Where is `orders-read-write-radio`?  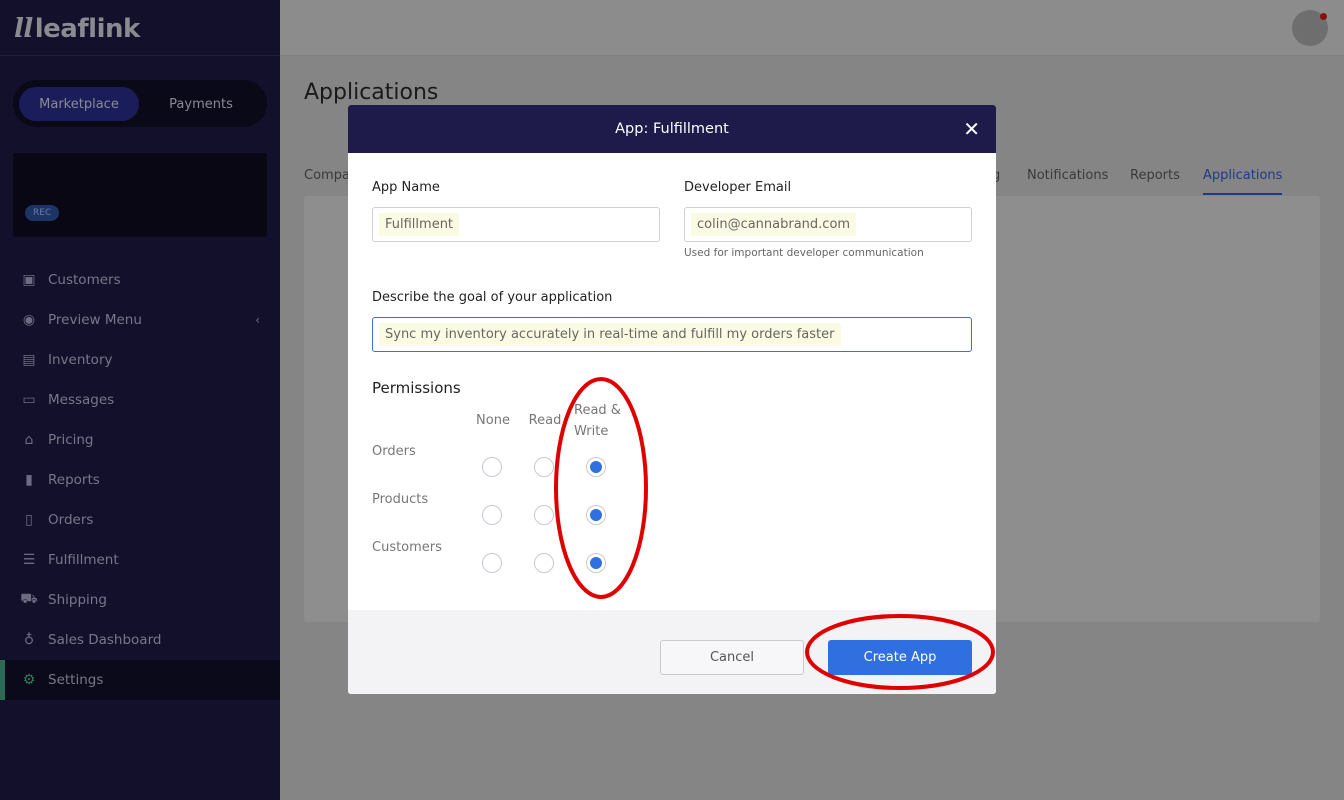 orders-read-write-radio is located at coordinates (596, 467).